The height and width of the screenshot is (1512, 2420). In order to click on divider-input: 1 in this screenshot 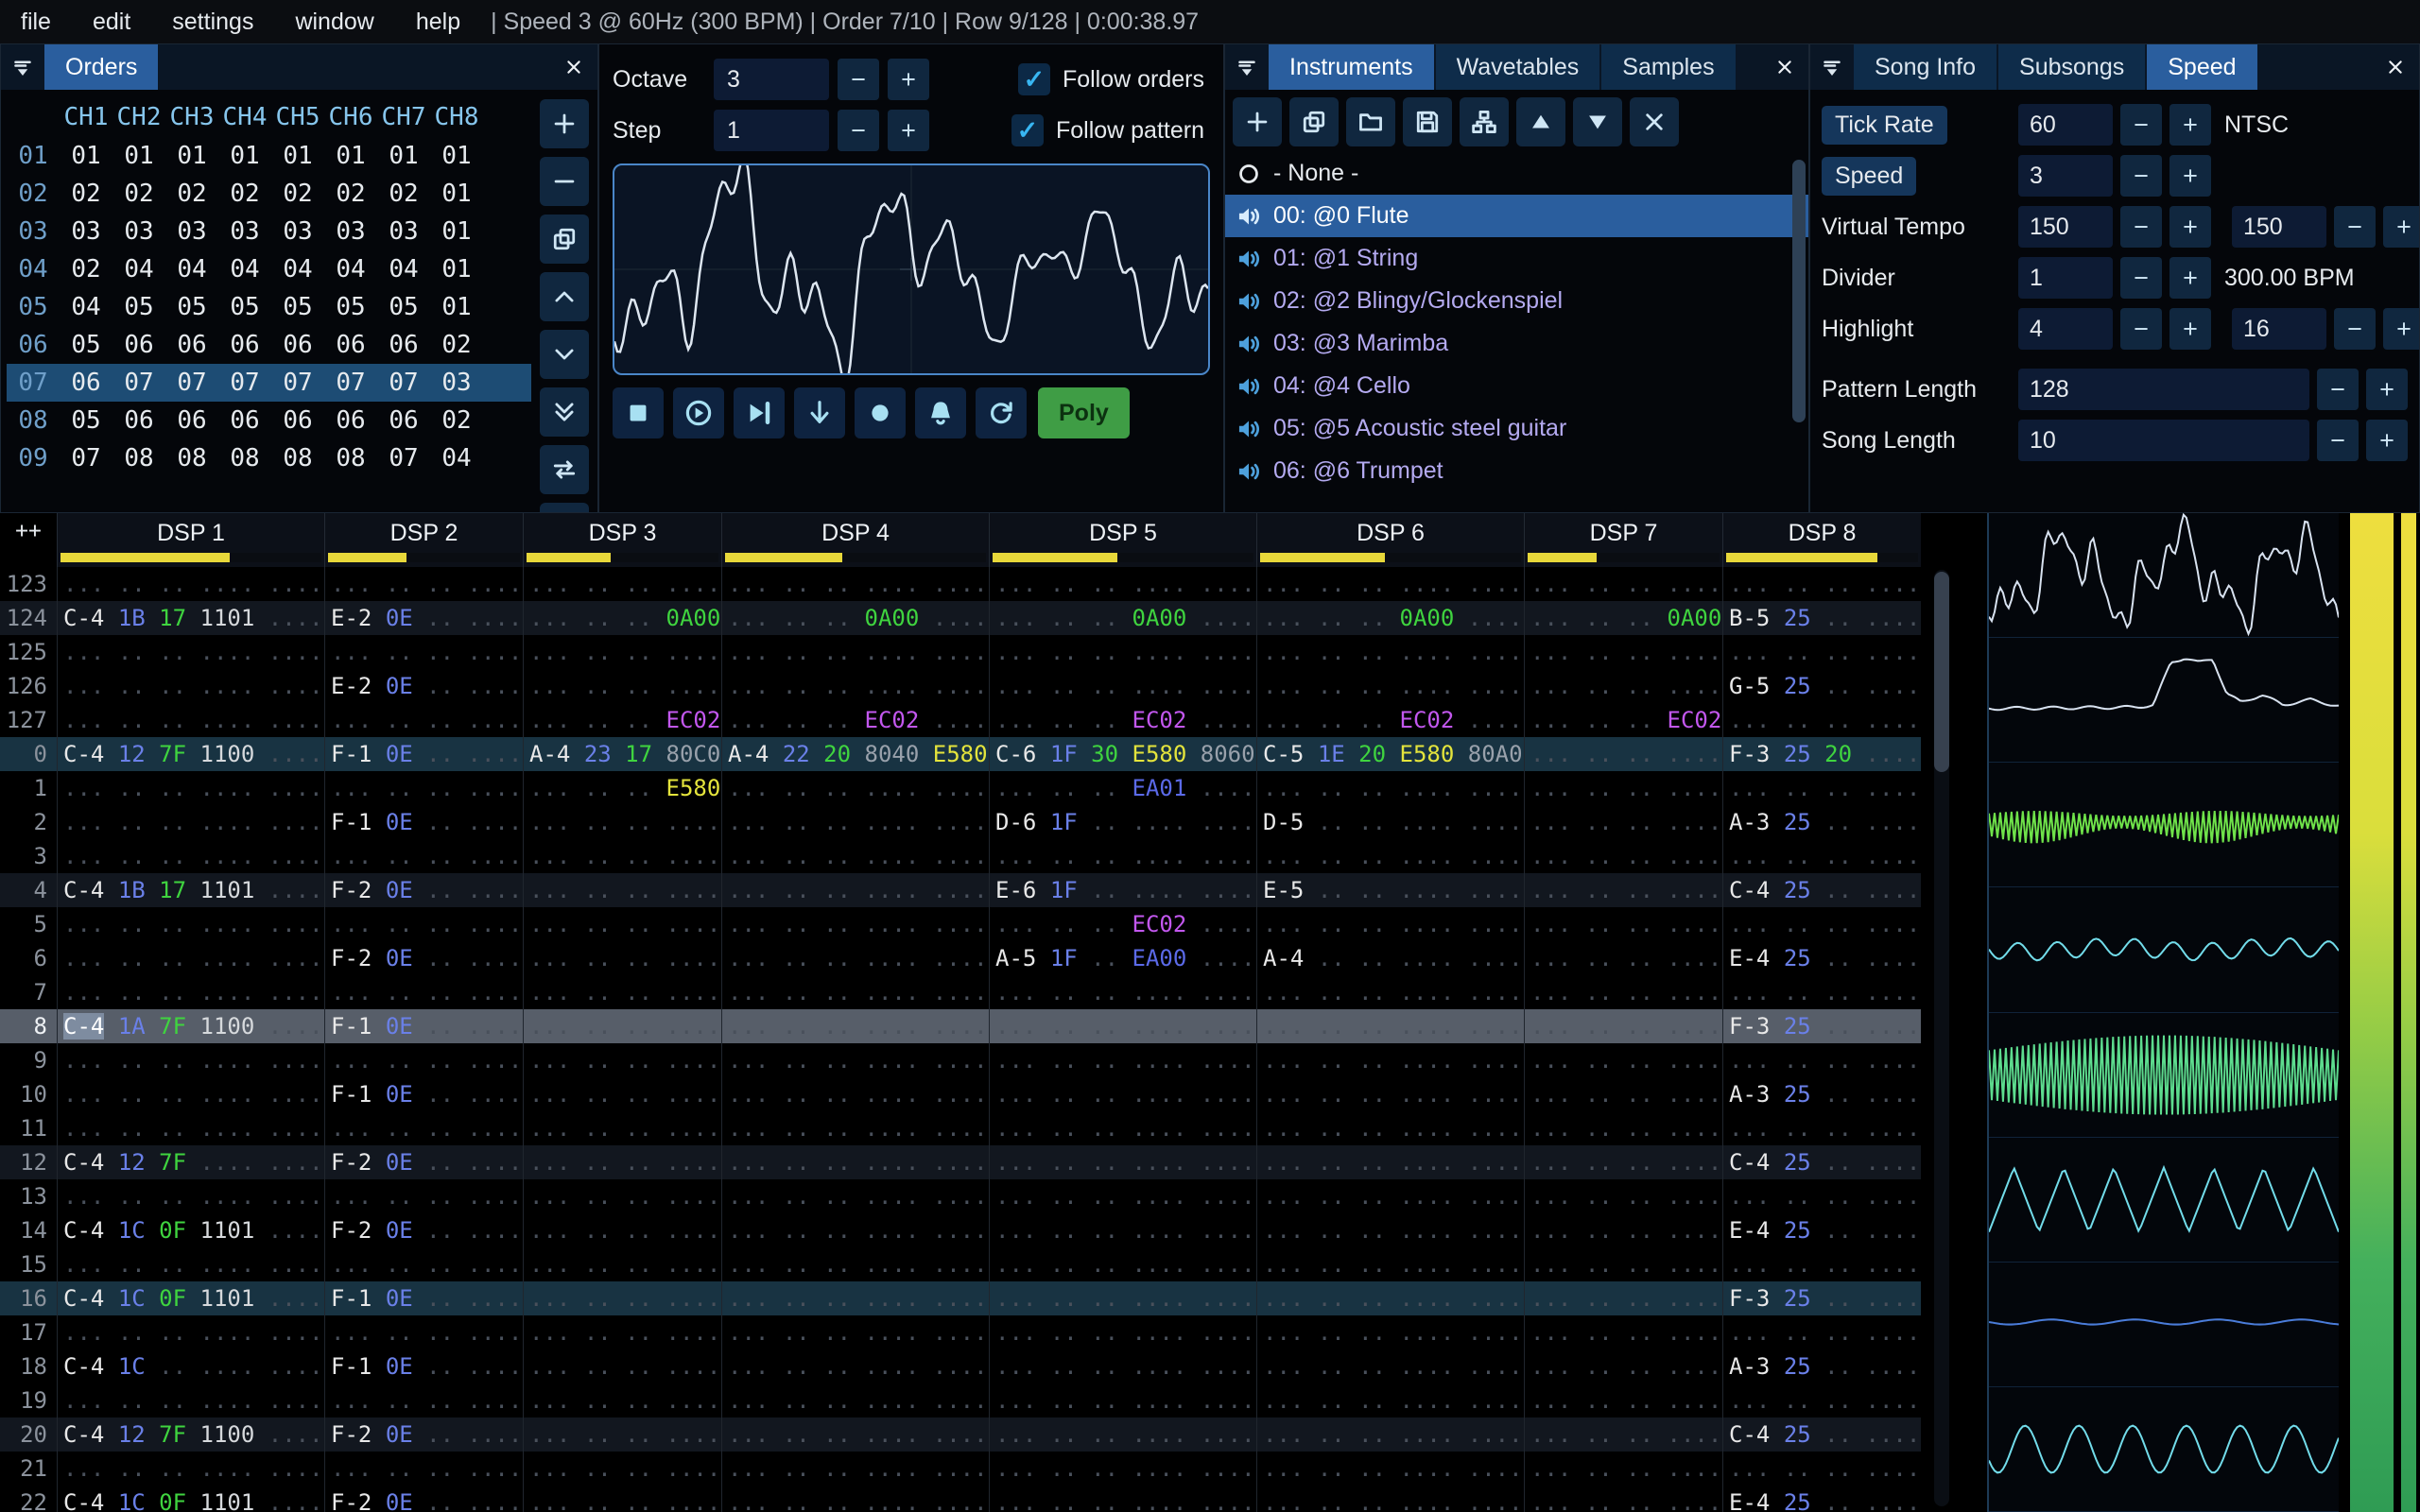, I will do `click(2065, 278)`.